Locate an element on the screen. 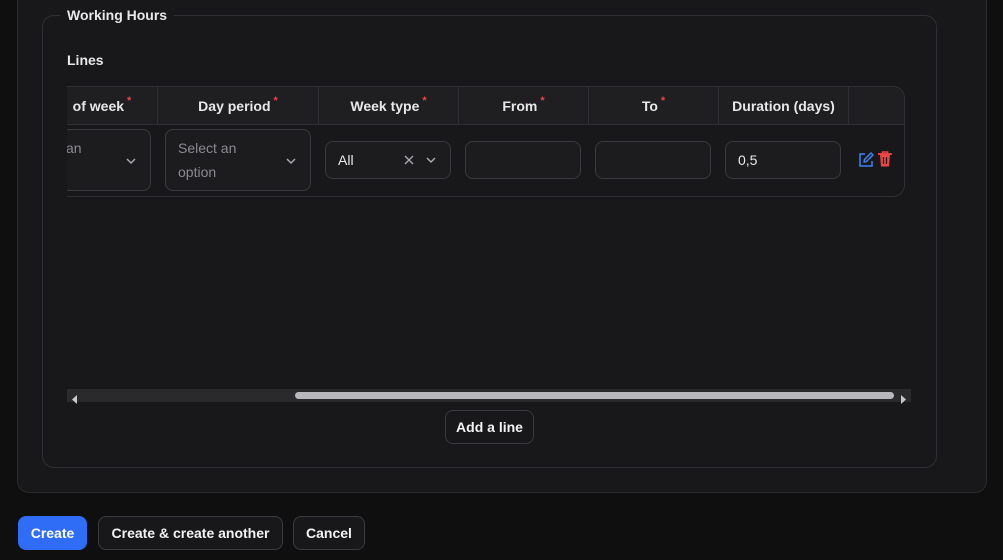 The width and height of the screenshot is (1003, 560). scrollbar-thumb is located at coordinates (594, 395).